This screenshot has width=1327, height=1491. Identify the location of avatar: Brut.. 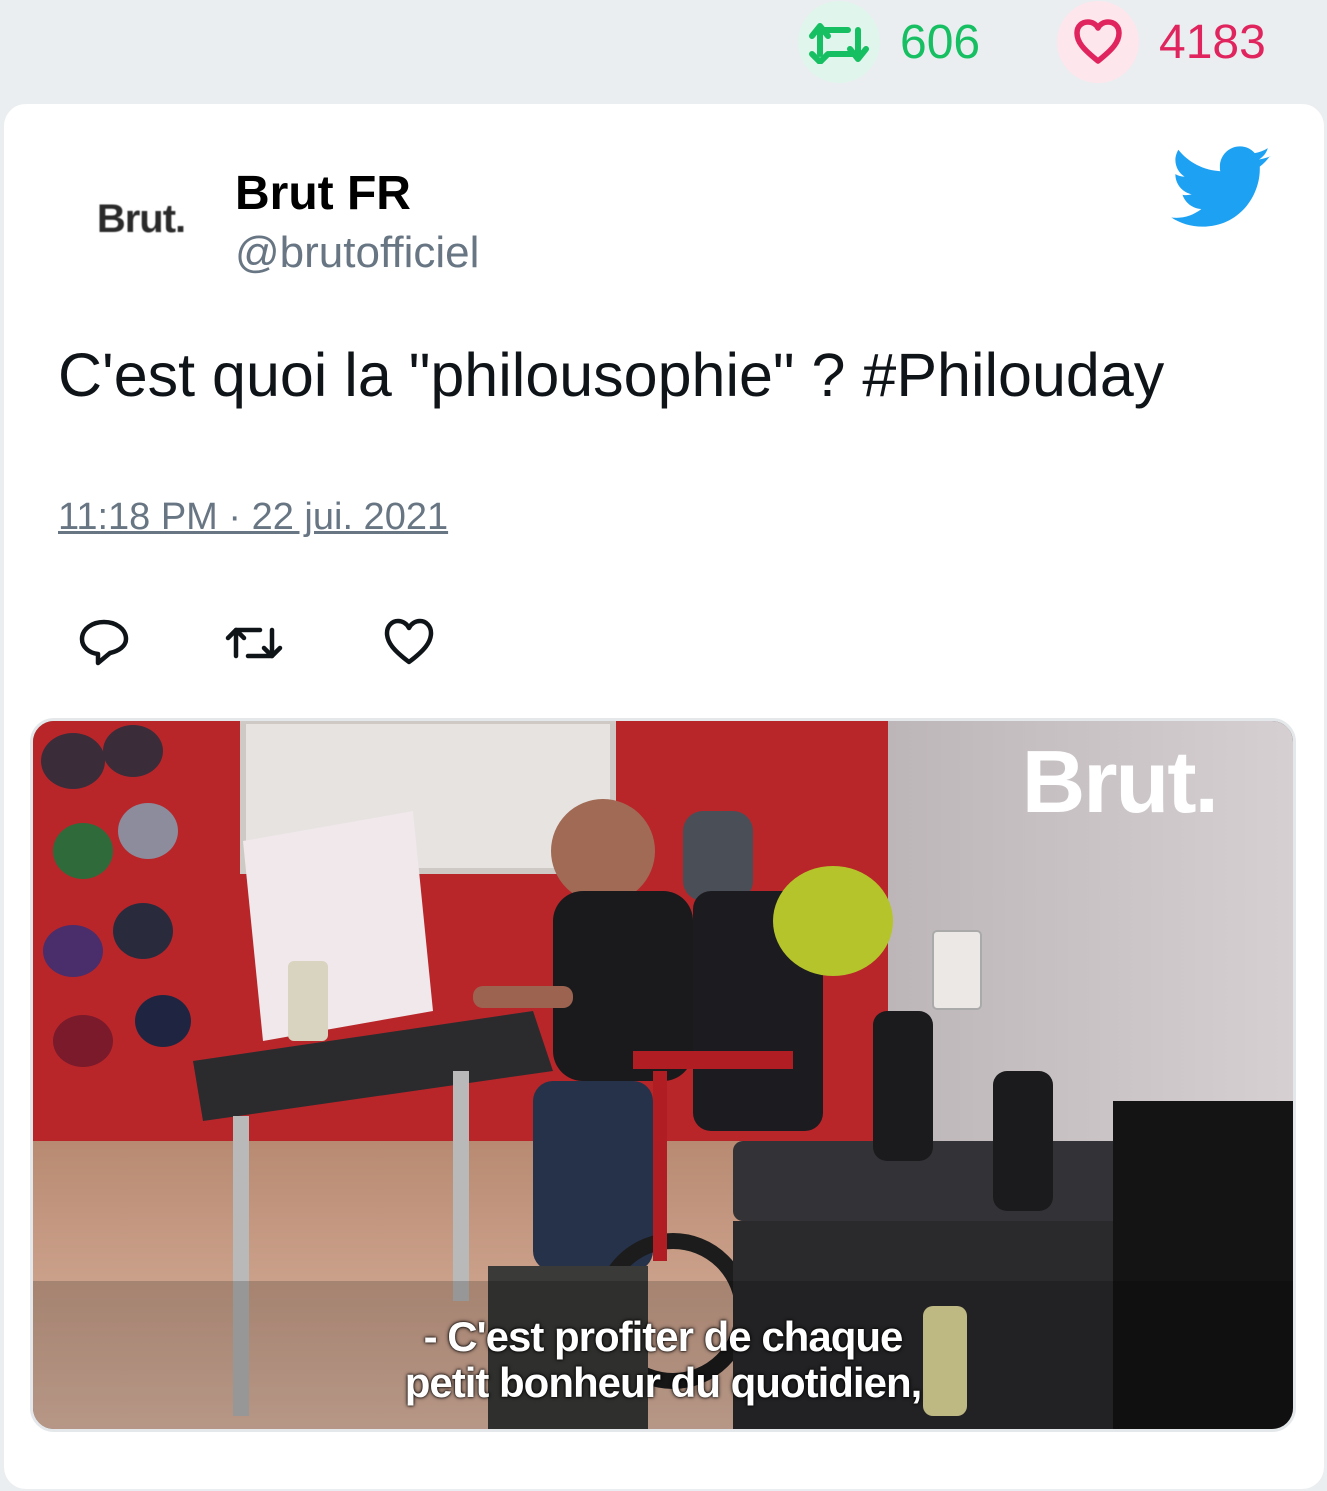
(141, 219).